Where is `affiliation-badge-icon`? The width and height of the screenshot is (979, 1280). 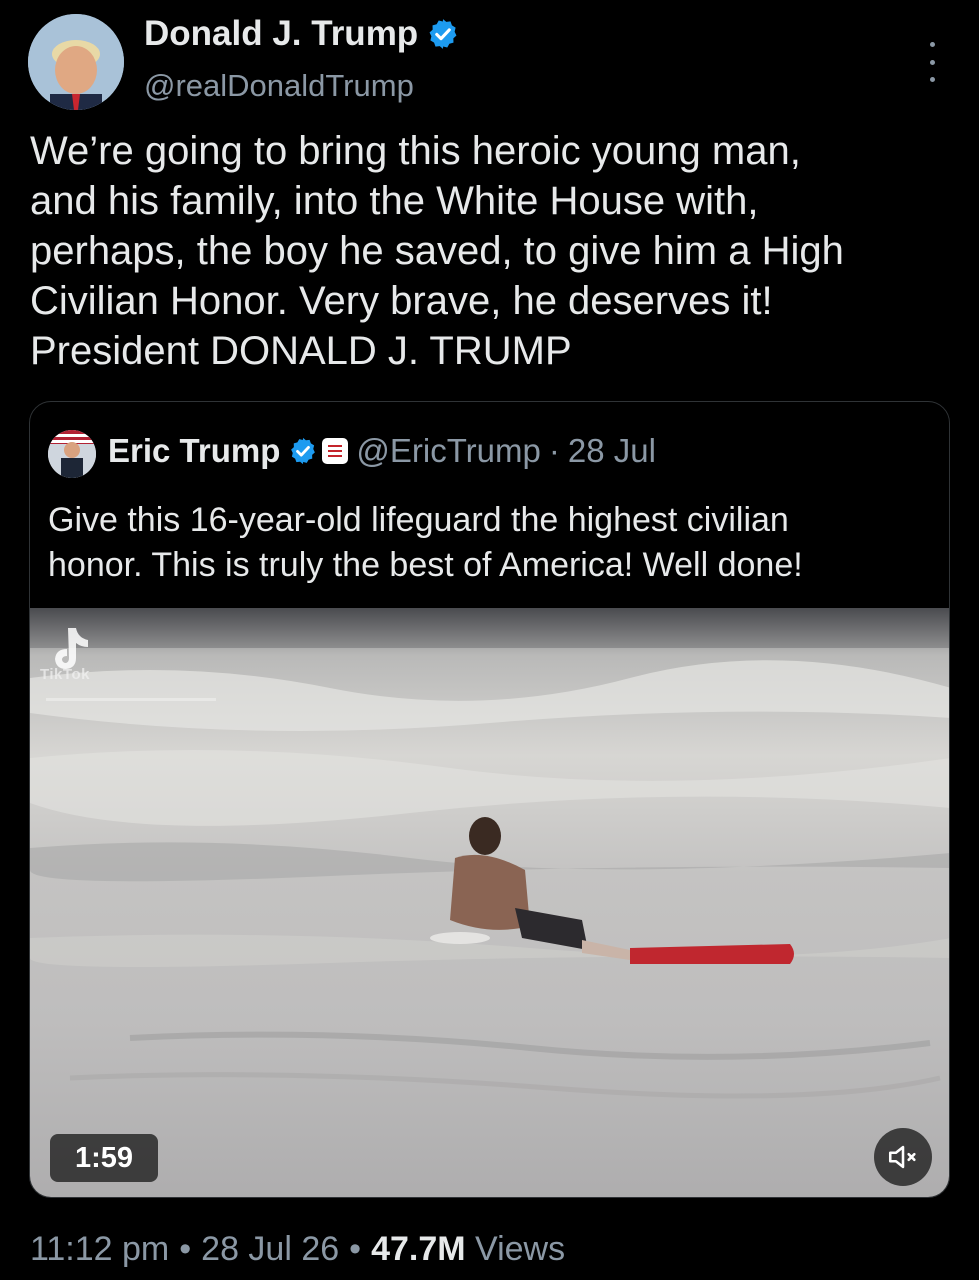 affiliation-badge-icon is located at coordinates (335, 451).